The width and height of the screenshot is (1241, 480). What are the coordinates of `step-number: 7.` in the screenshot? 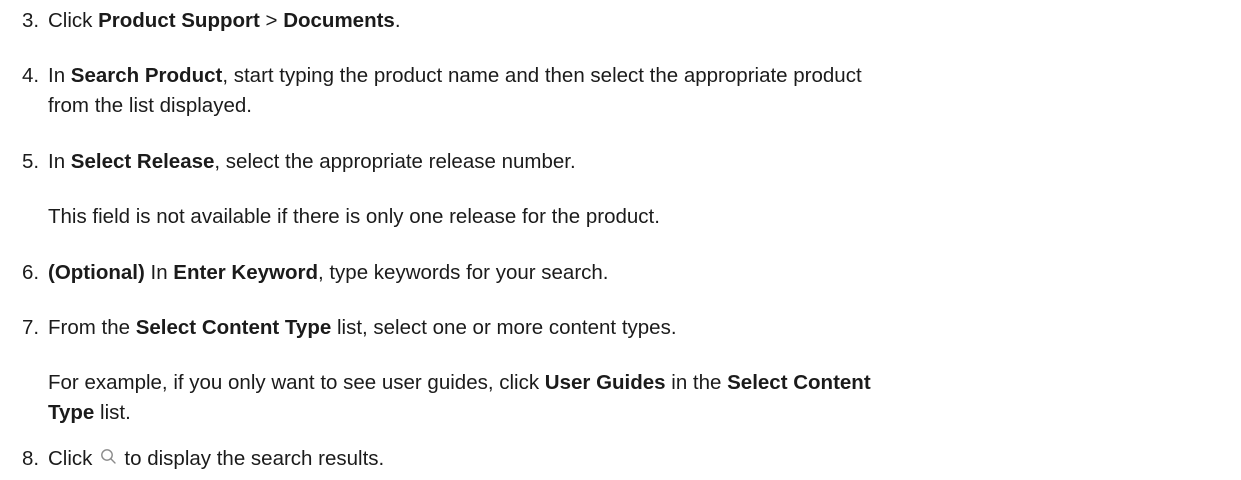 It's located at (31, 327).